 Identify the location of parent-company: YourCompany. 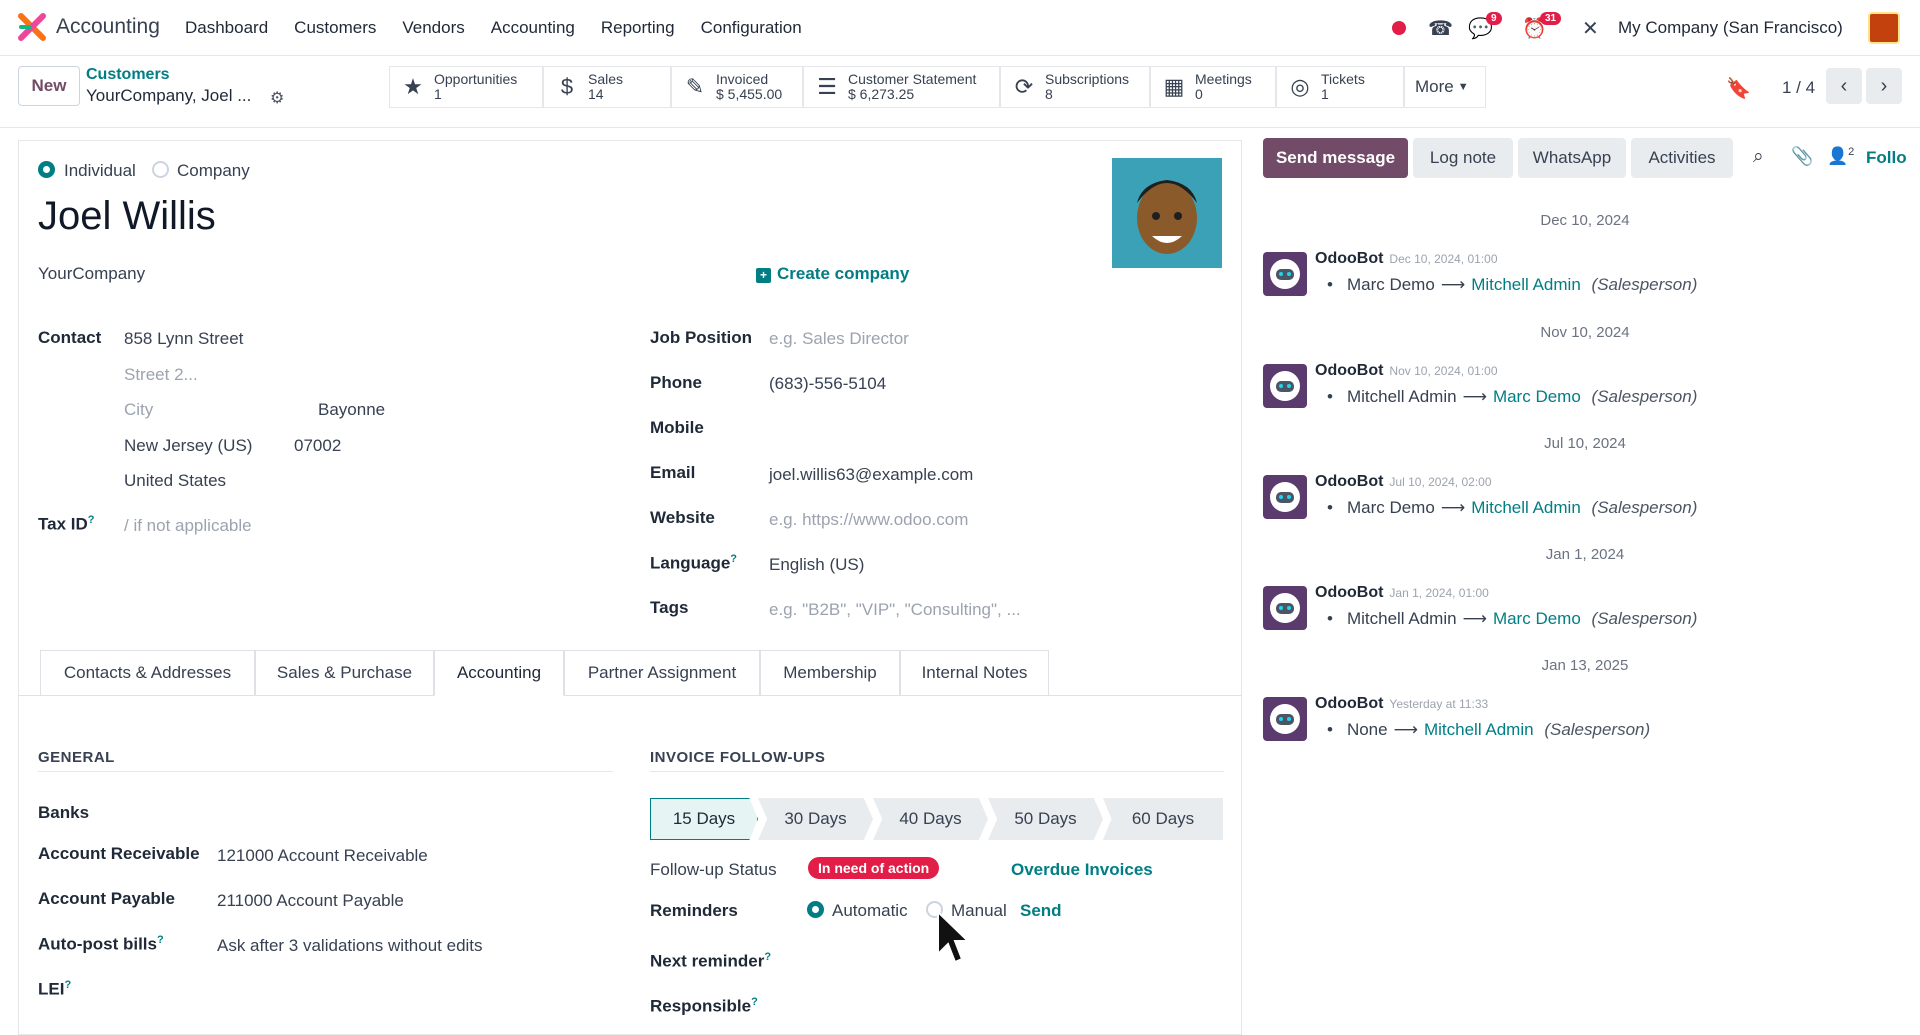
(91, 274).